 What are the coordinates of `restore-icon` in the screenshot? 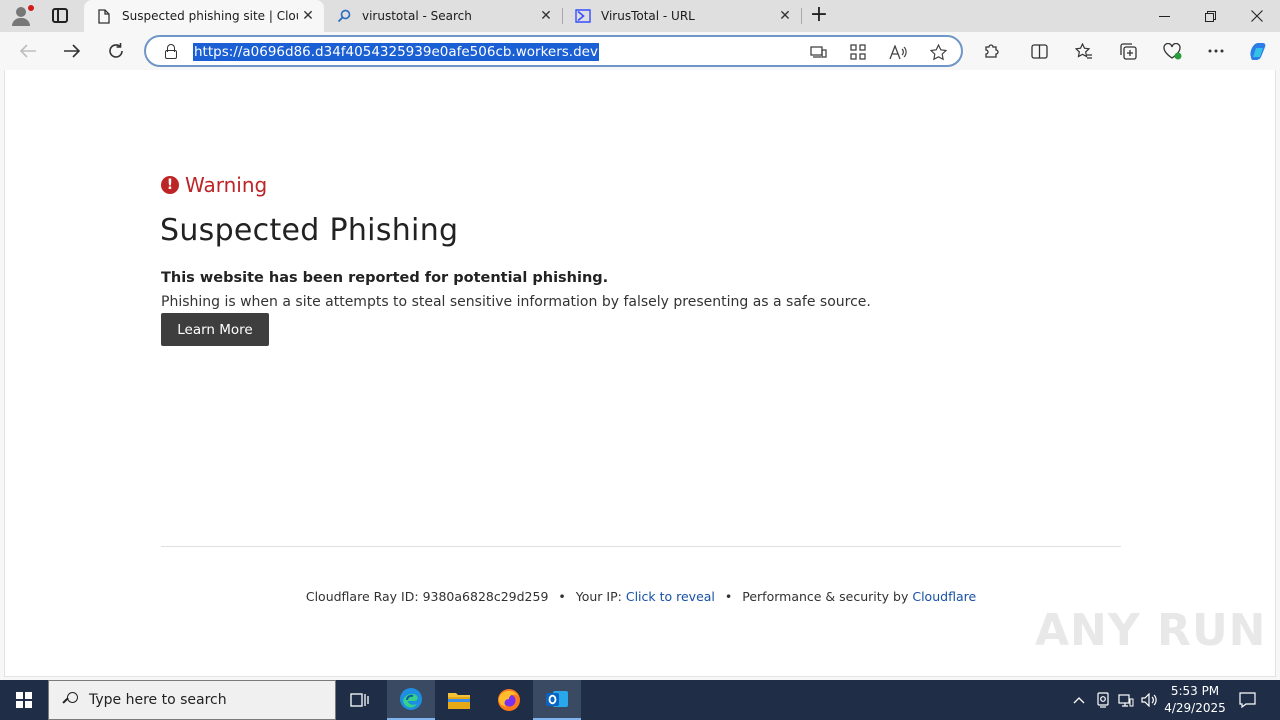 It's located at (1210, 16).